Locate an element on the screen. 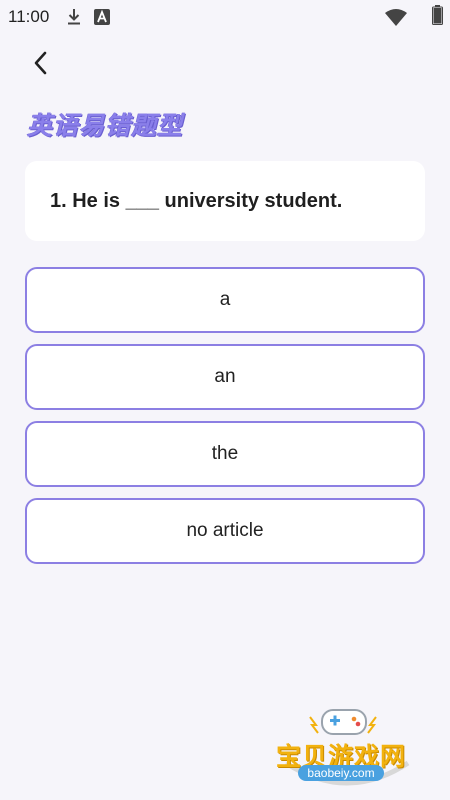 This screenshot has height=800, width=450. watermark-url: baobeiy.com is located at coordinates (341, 773).